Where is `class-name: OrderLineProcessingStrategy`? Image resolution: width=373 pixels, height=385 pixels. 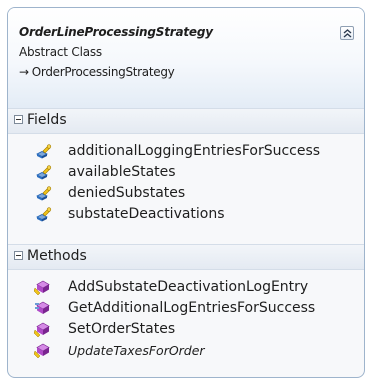 class-name: OrderLineProcessingStrategy is located at coordinates (116, 32).